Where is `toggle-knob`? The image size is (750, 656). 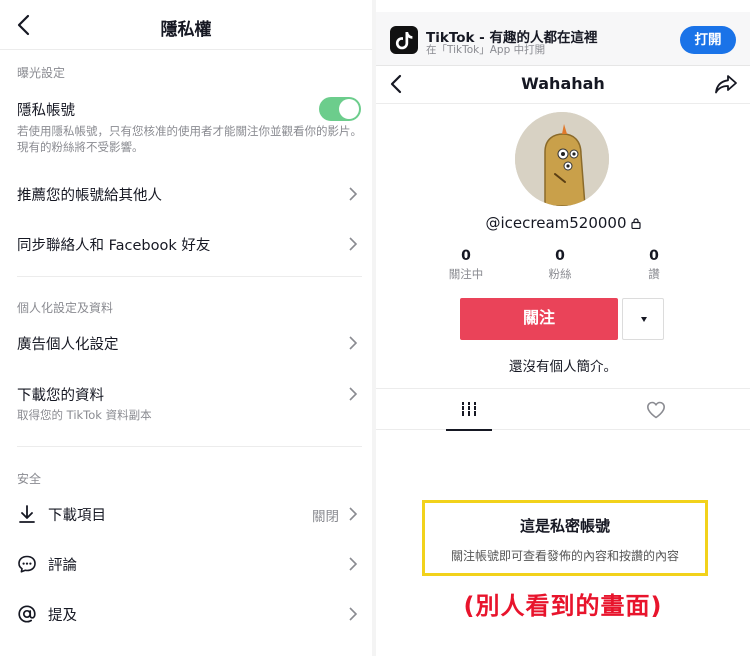
toggle-knob is located at coordinates (349, 109).